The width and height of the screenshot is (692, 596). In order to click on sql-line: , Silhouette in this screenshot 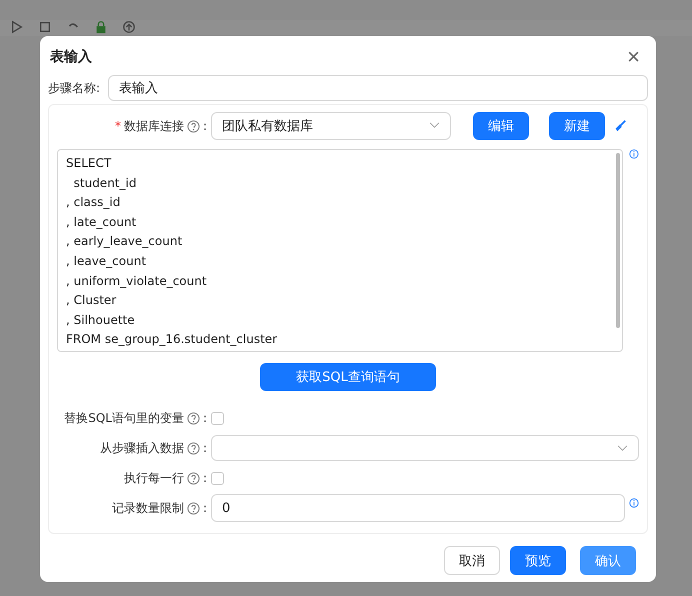, I will do `click(101, 320)`.